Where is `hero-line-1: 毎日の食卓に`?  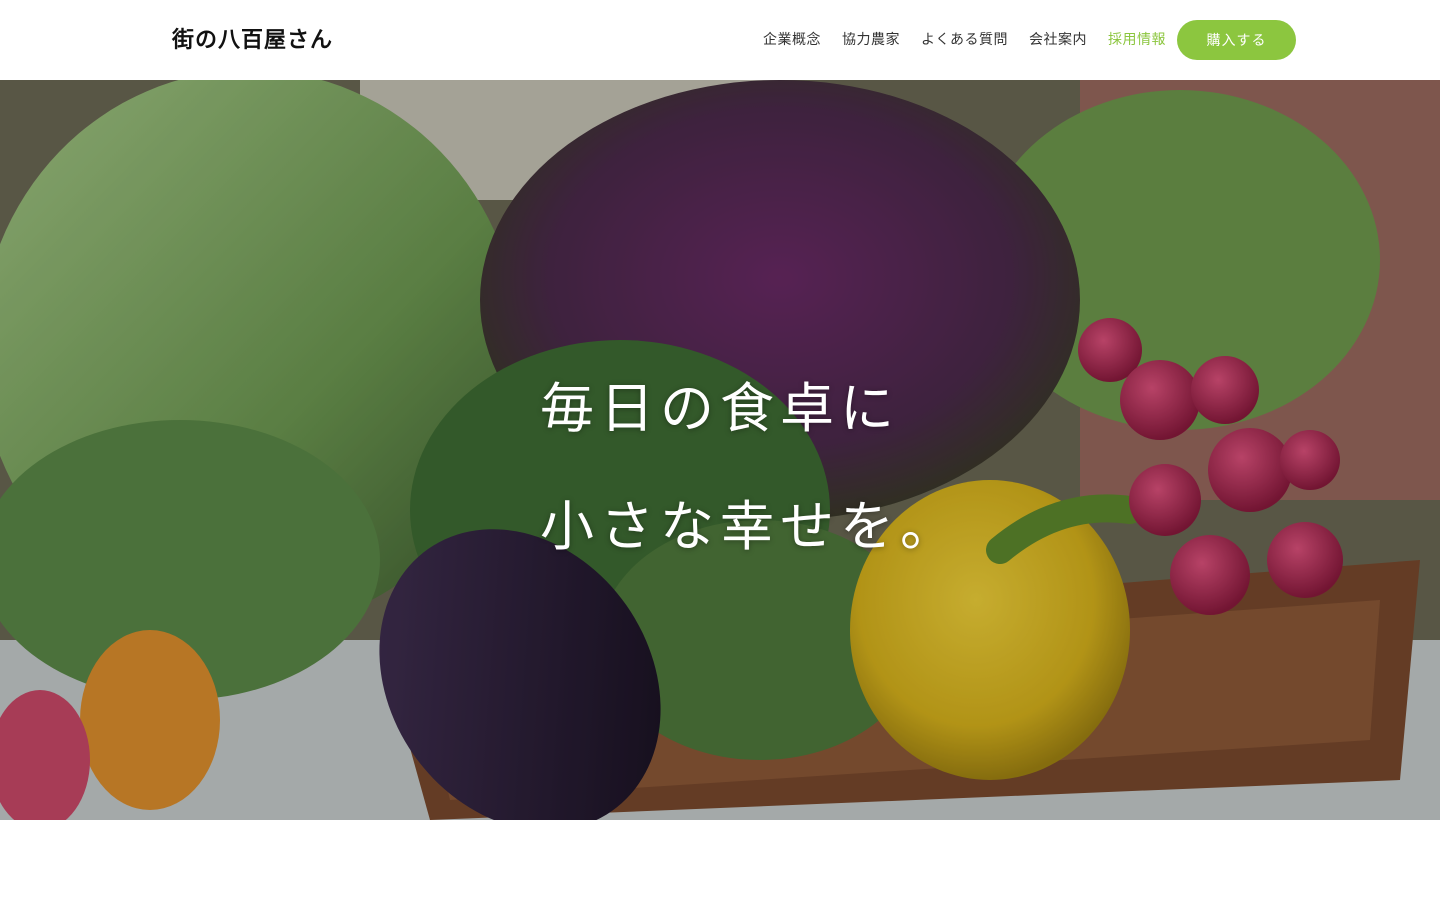
hero-line-1: 毎日の食卓に is located at coordinates (720, 408).